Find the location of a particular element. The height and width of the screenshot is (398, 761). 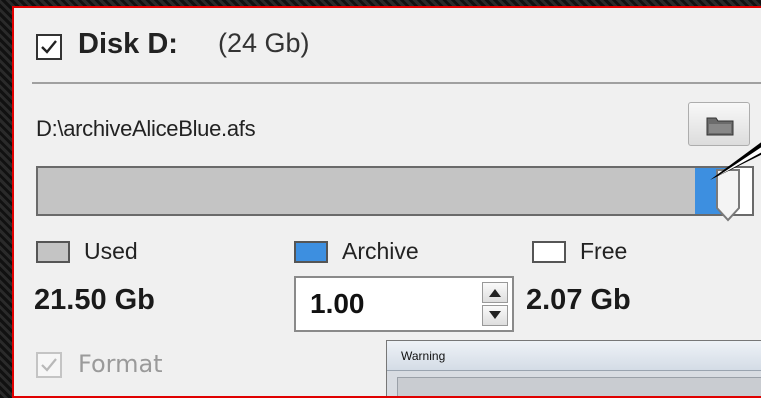

header-divider is located at coordinates (396, 83).